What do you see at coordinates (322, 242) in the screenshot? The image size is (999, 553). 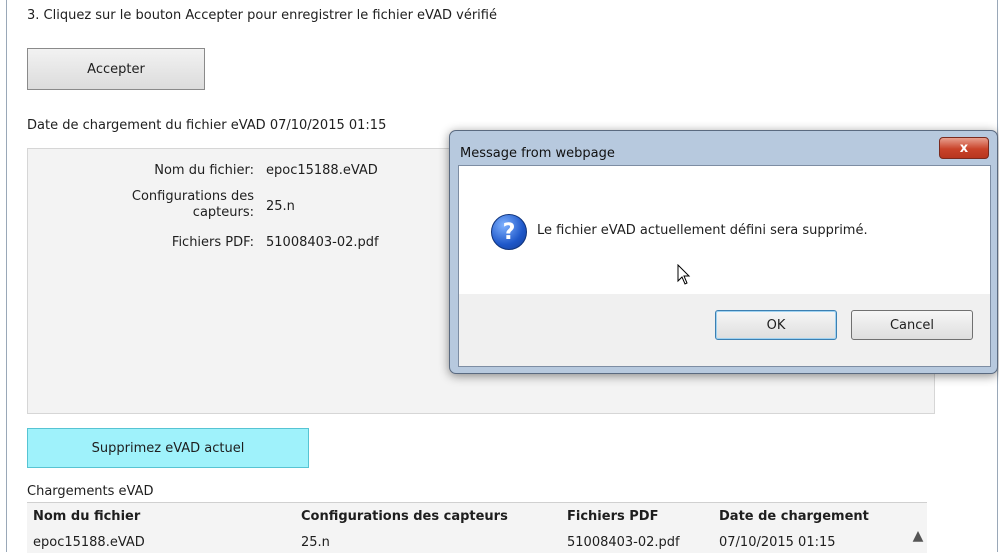 I see `pdf-files-value: 51008403-02.pdf` at bounding box center [322, 242].